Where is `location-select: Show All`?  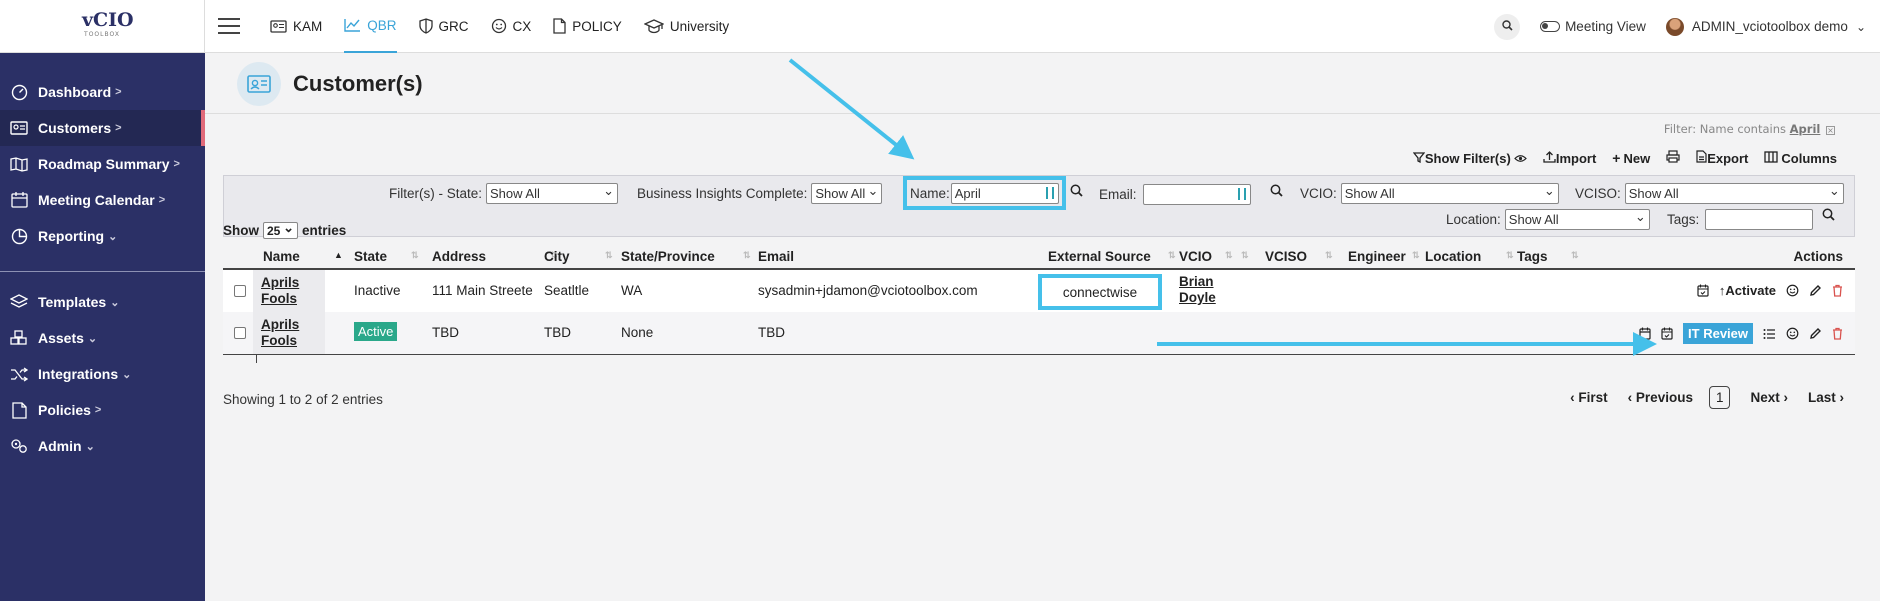
location-select: Show All is located at coordinates (1577, 219).